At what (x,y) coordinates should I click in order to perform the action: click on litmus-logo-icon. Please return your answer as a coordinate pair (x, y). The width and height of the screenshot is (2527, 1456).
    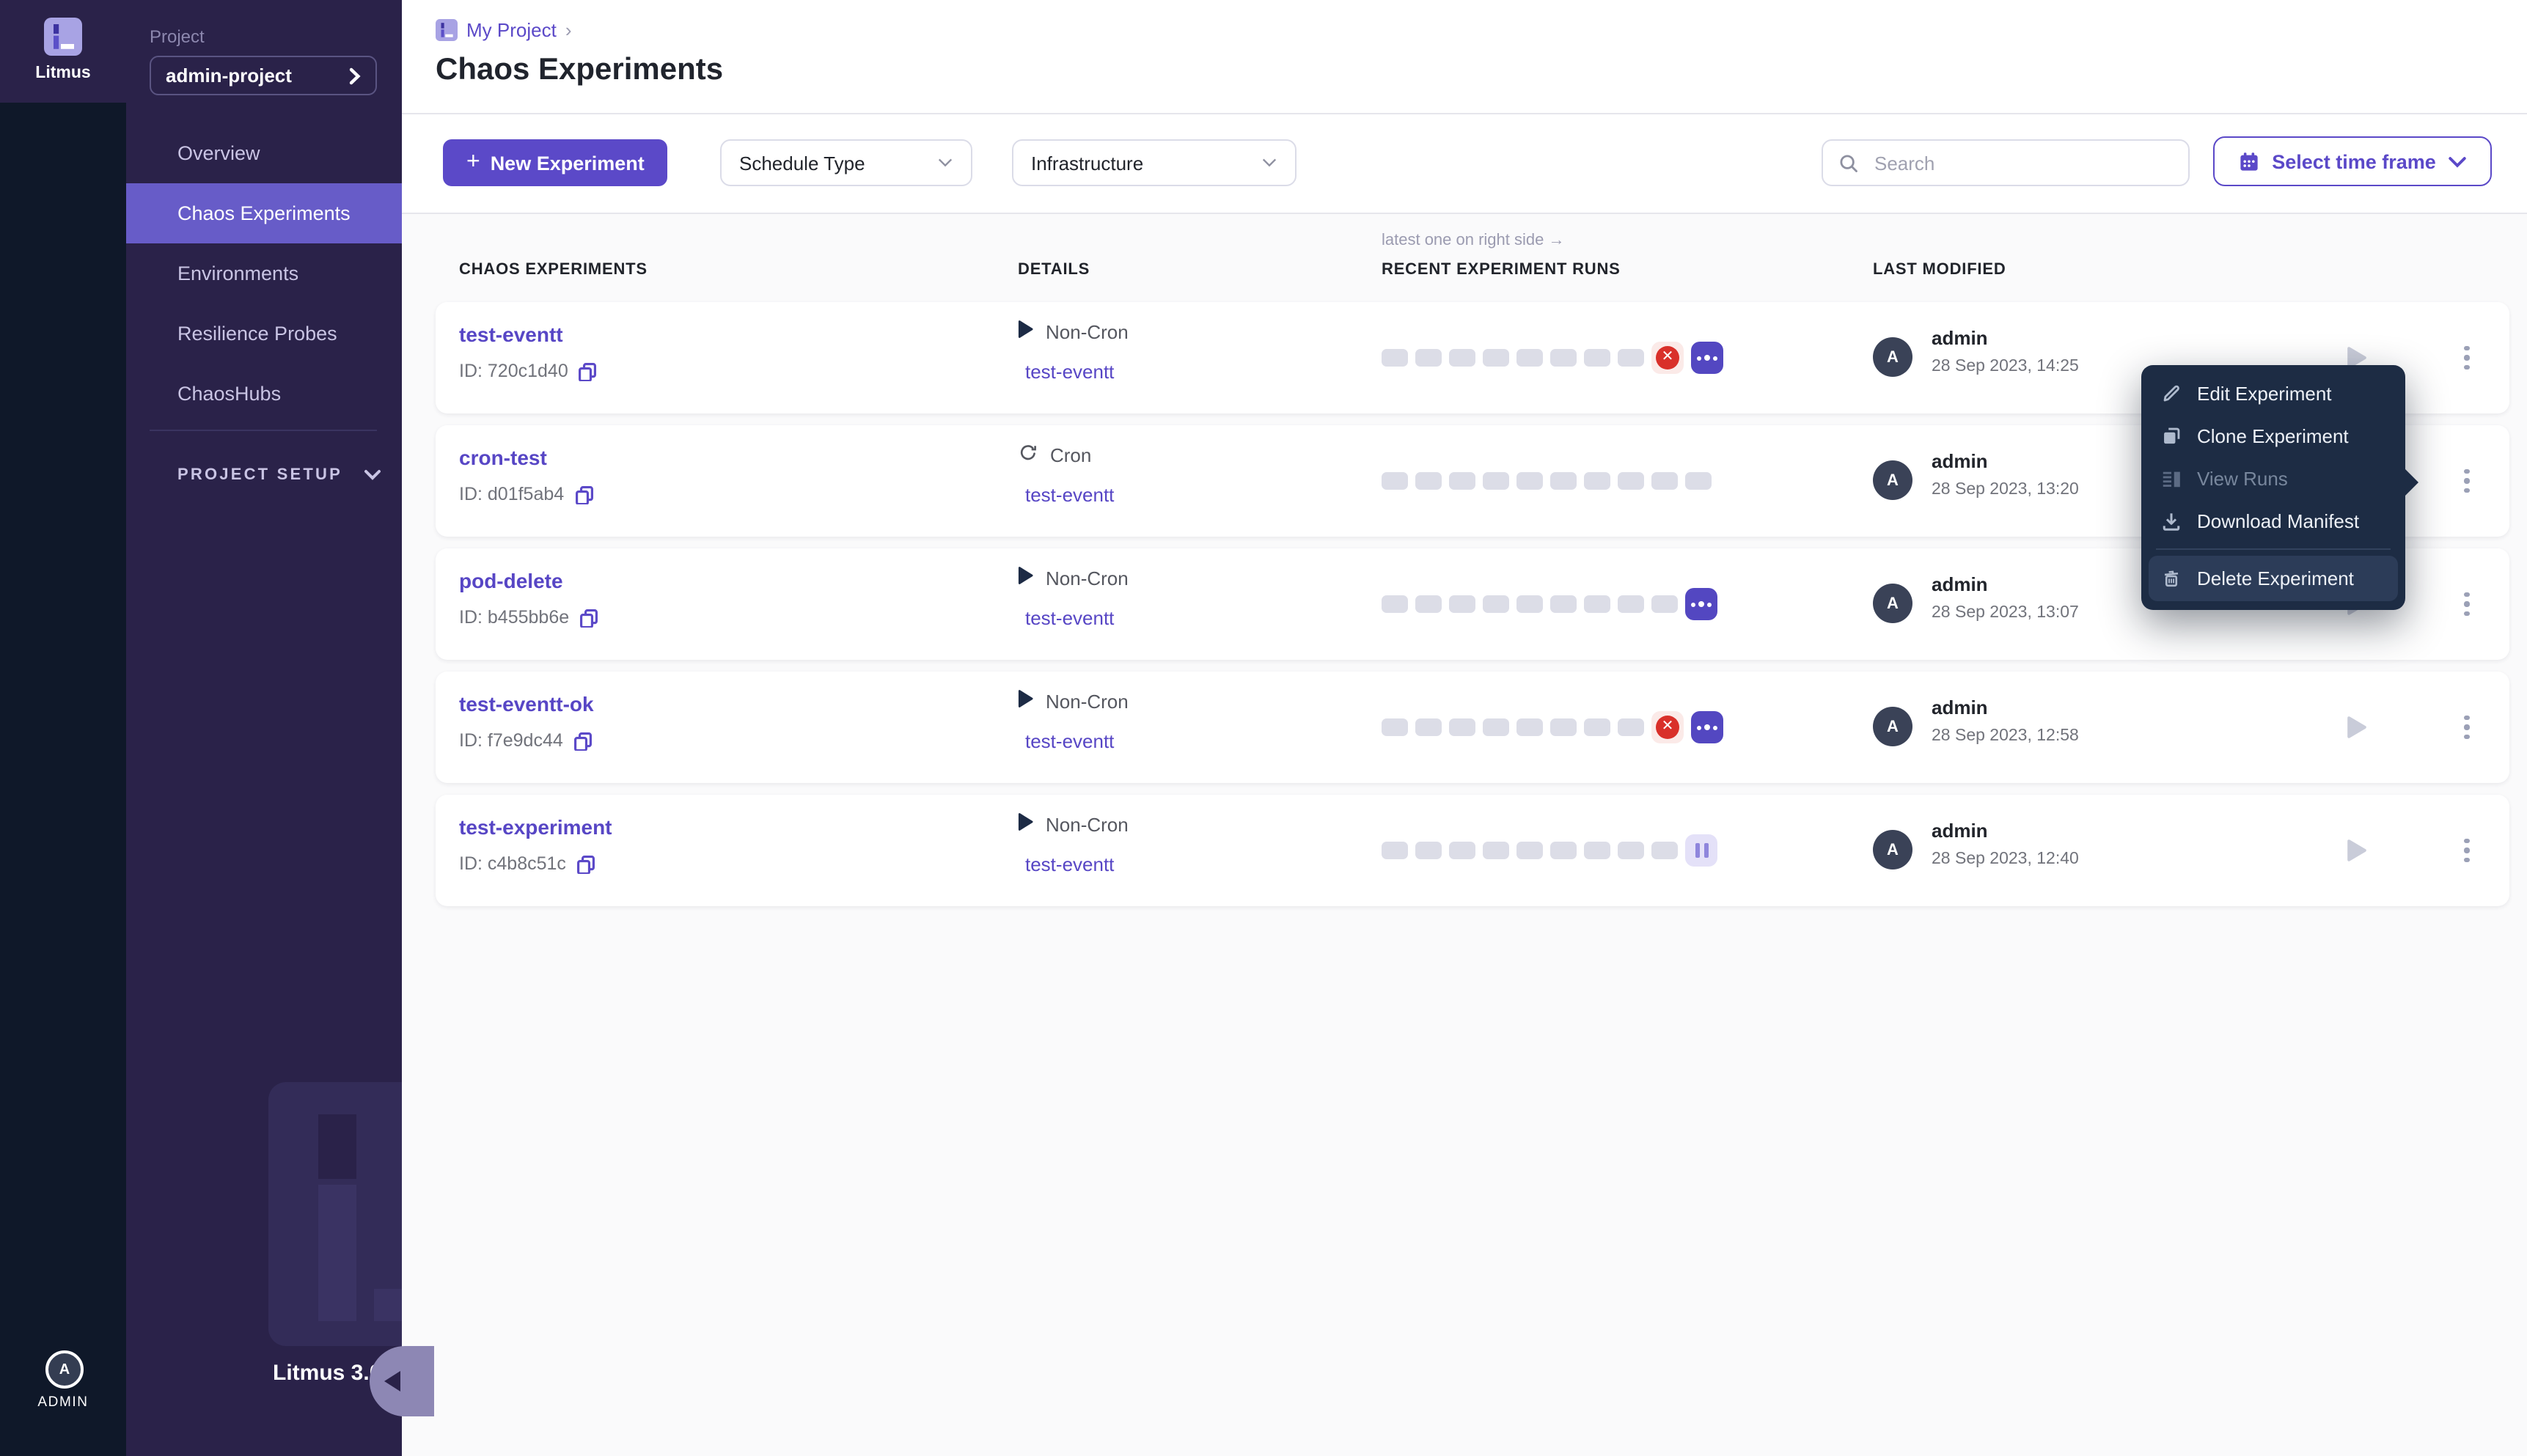
    Looking at the image, I should click on (63, 37).